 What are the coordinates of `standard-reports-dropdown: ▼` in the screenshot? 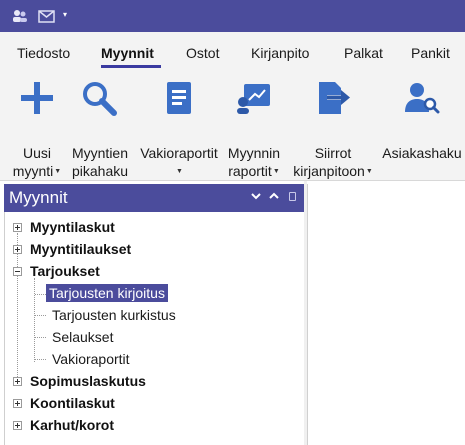 It's located at (179, 171).